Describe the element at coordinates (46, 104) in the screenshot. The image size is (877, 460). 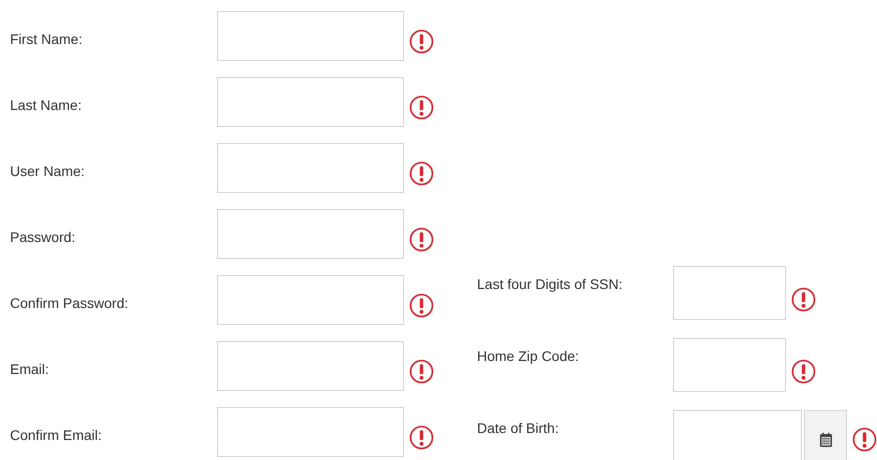
I see `field-label: Last Name:` at that location.